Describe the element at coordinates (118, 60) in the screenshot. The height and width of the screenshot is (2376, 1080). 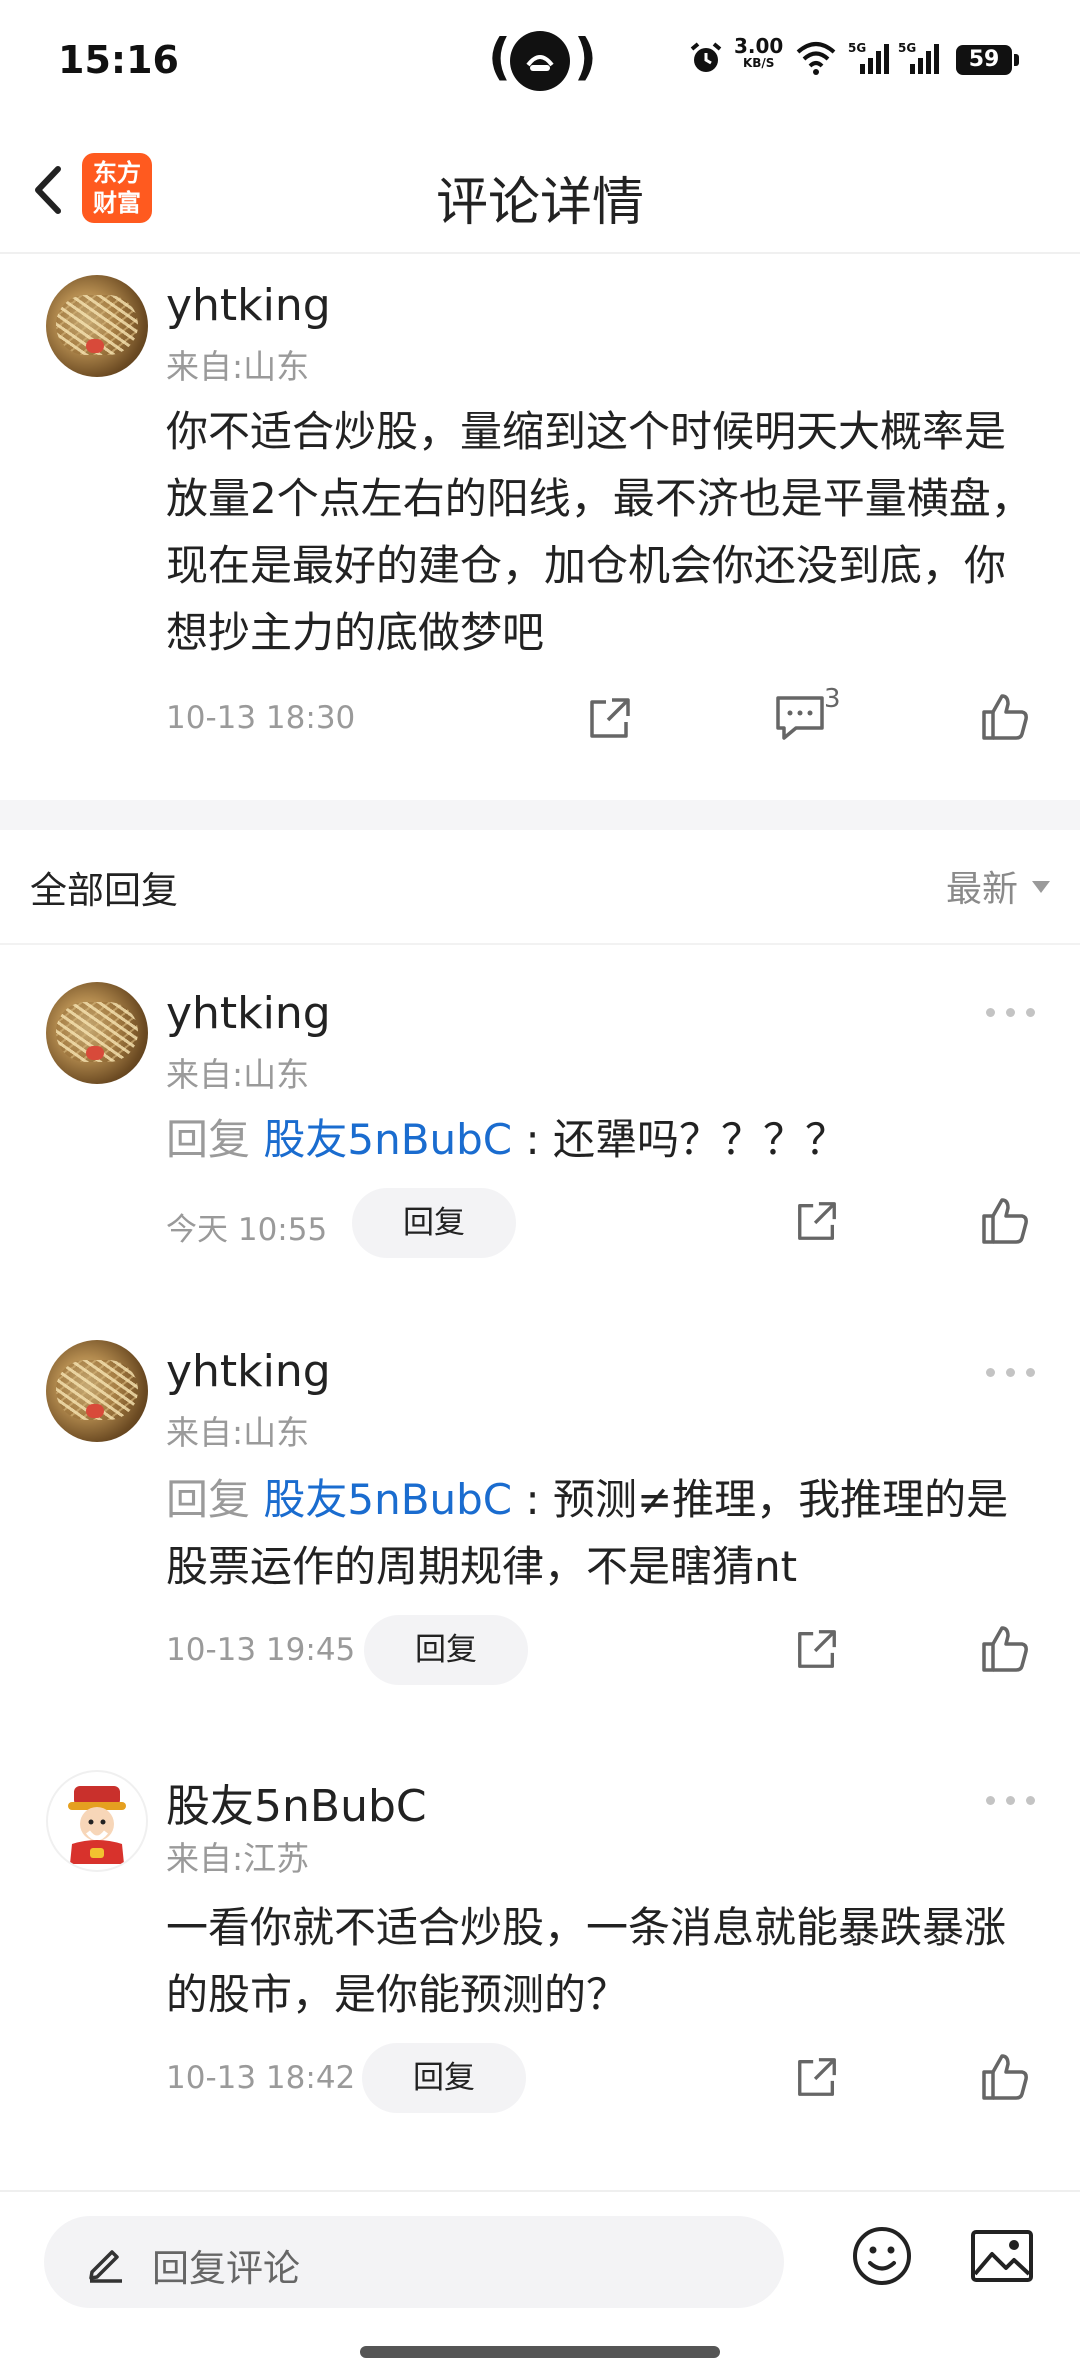
I see `status-time: 15:16` at that location.